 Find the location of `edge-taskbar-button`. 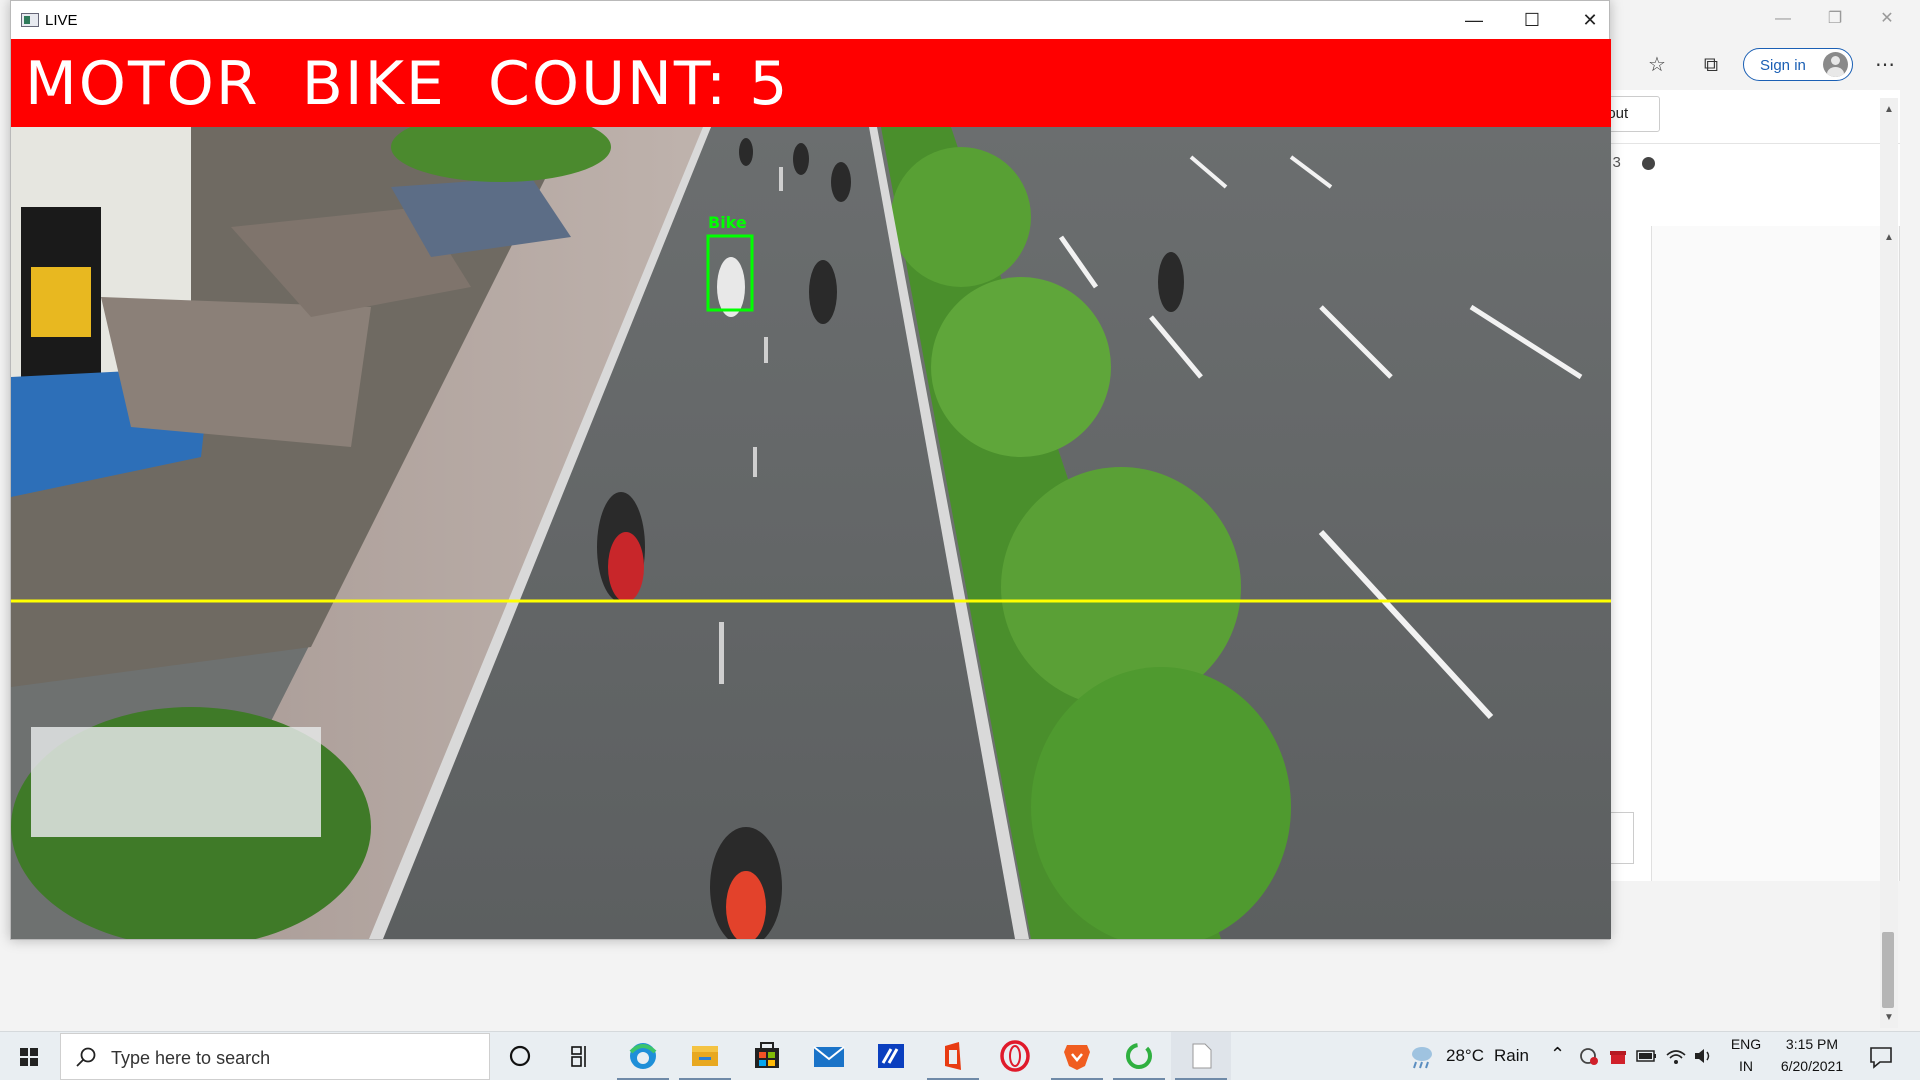

edge-taskbar-button is located at coordinates (643, 1056).